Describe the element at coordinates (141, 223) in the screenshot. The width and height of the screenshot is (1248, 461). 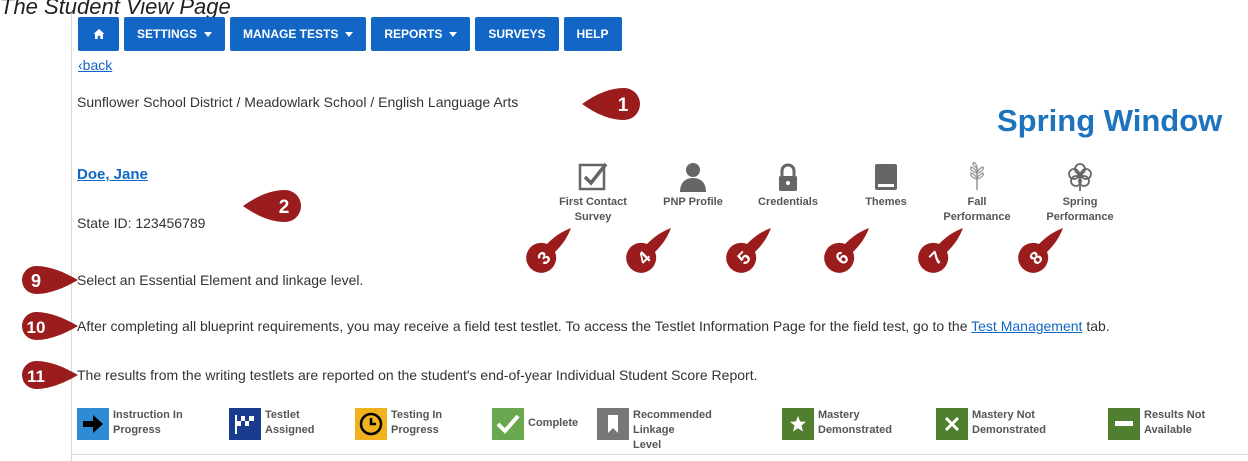
I see `state-id: State ID: 123456789` at that location.